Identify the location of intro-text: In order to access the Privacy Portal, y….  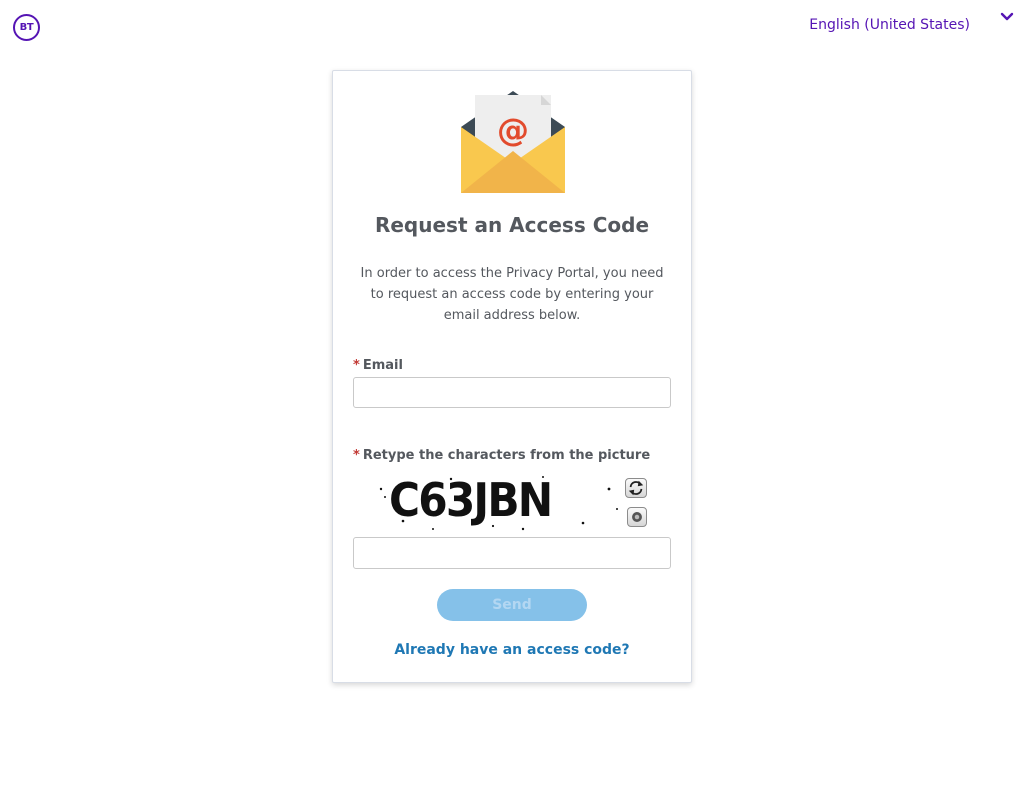
(512, 294).